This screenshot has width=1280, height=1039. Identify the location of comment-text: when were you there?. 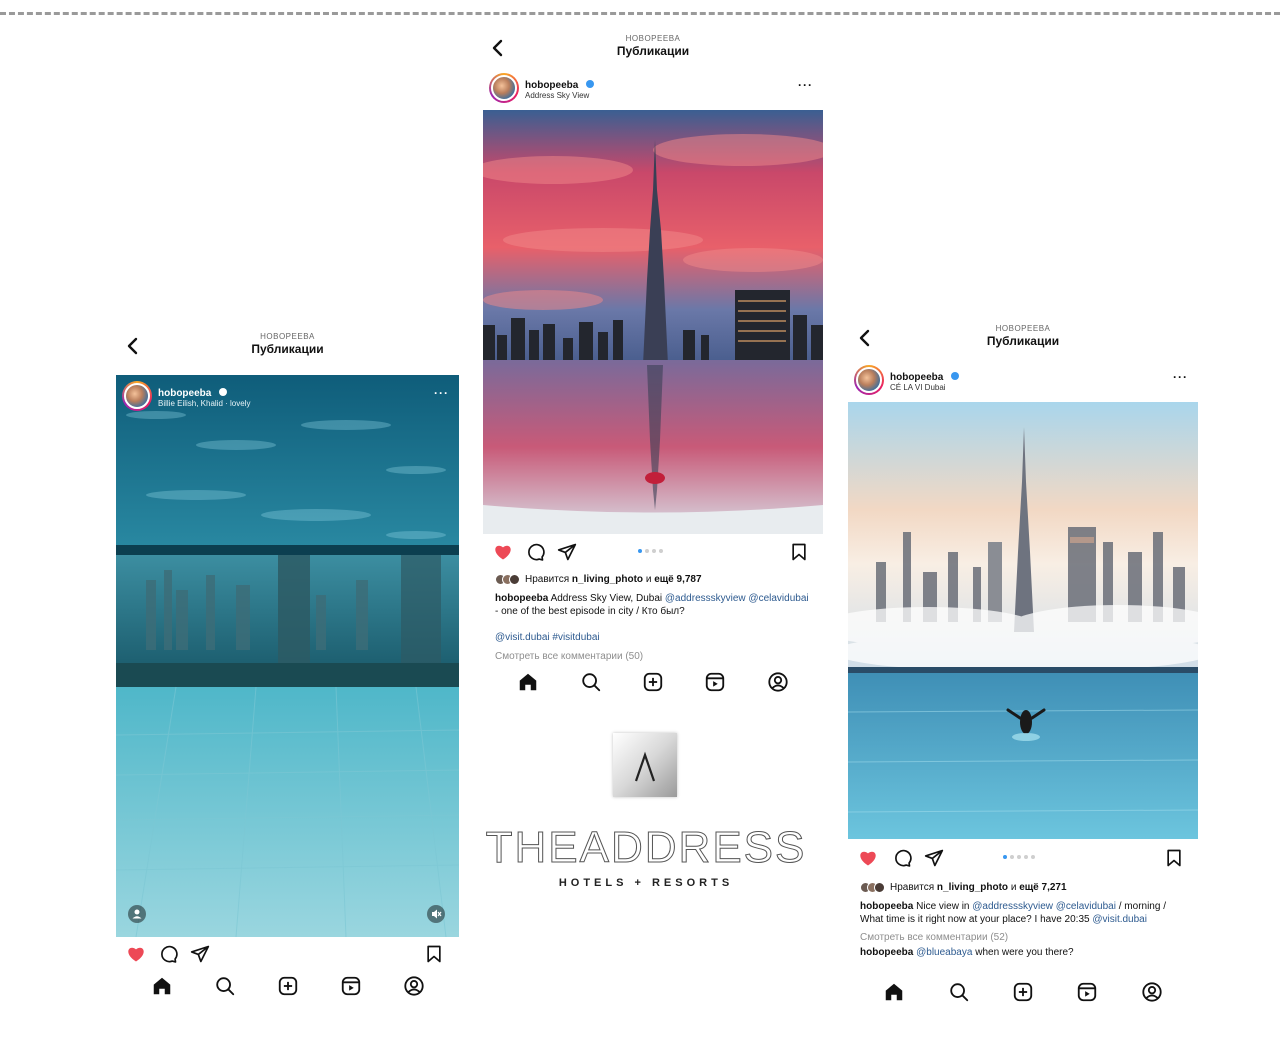
(1024, 952).